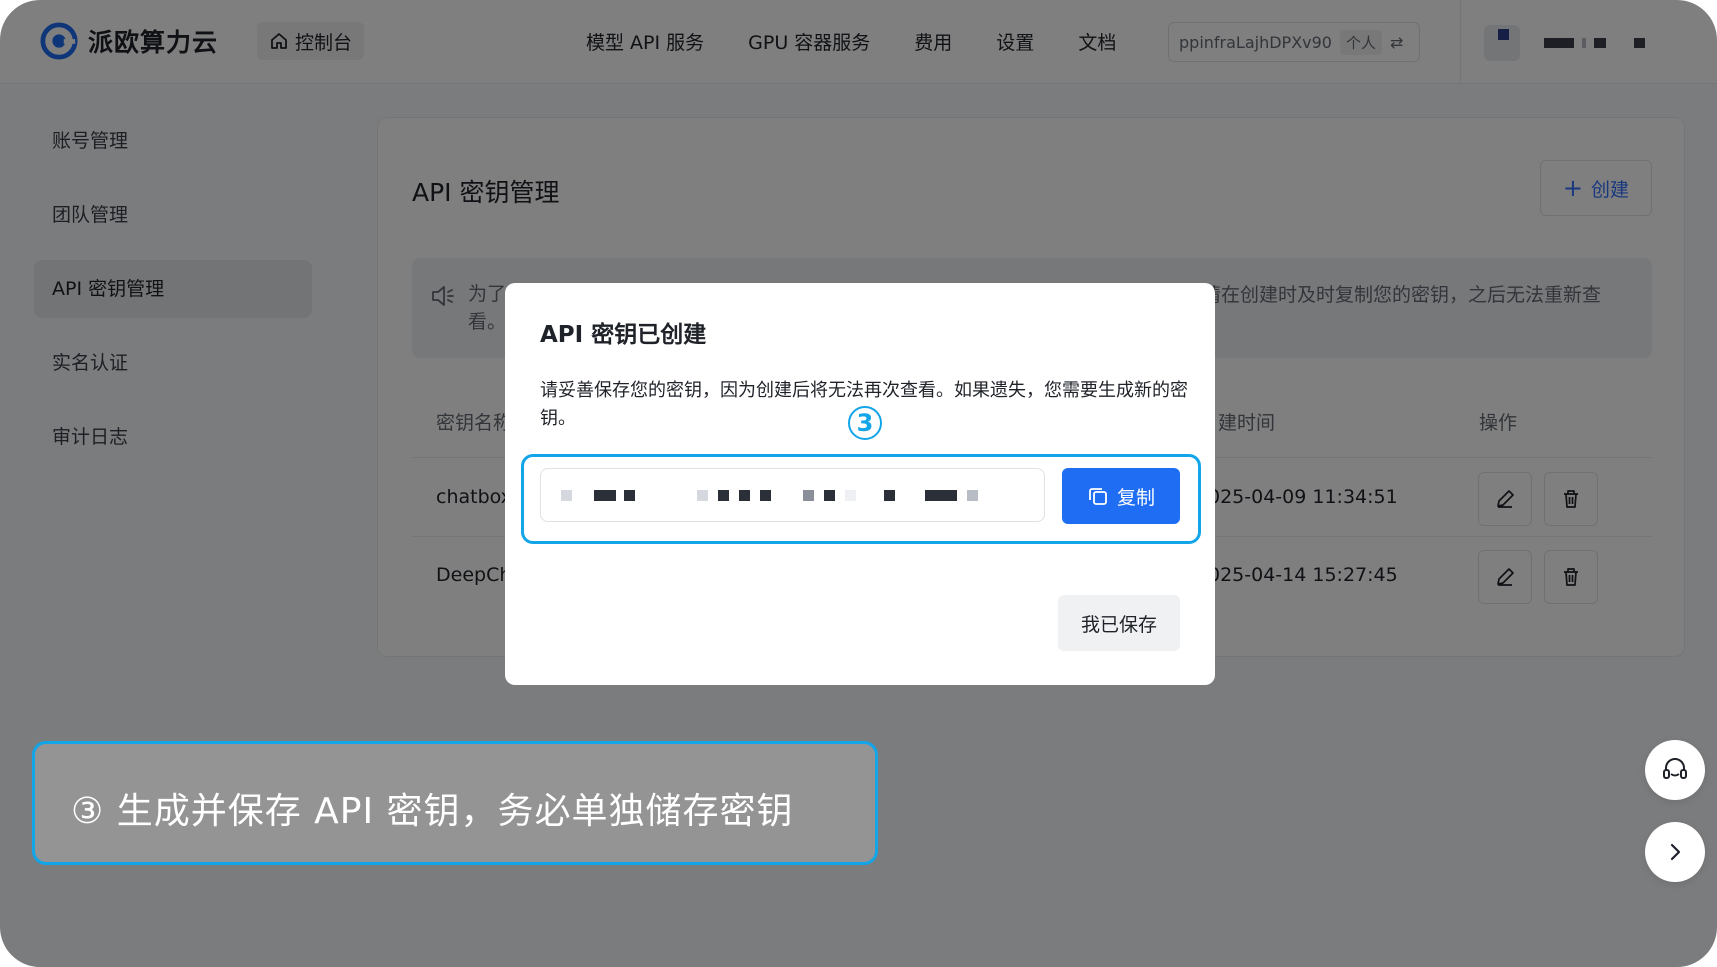 This screenshot has width=1717, height=967. I want to click on saved-confirm-button: 我已保存, so click(1119, 623).